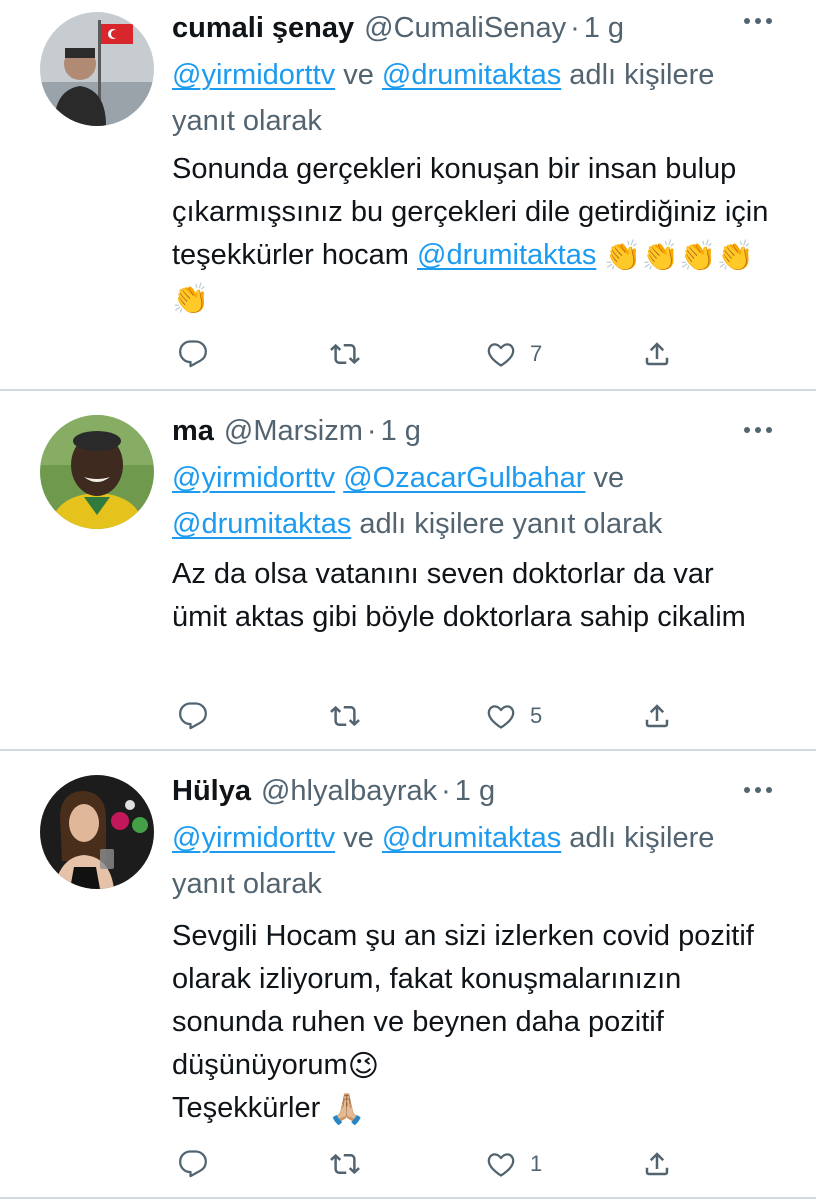 The image size is (816, 1200). I want to click on tweet-header: cumali şenay @CumaliSenay · 1 g, so click(398, 28).